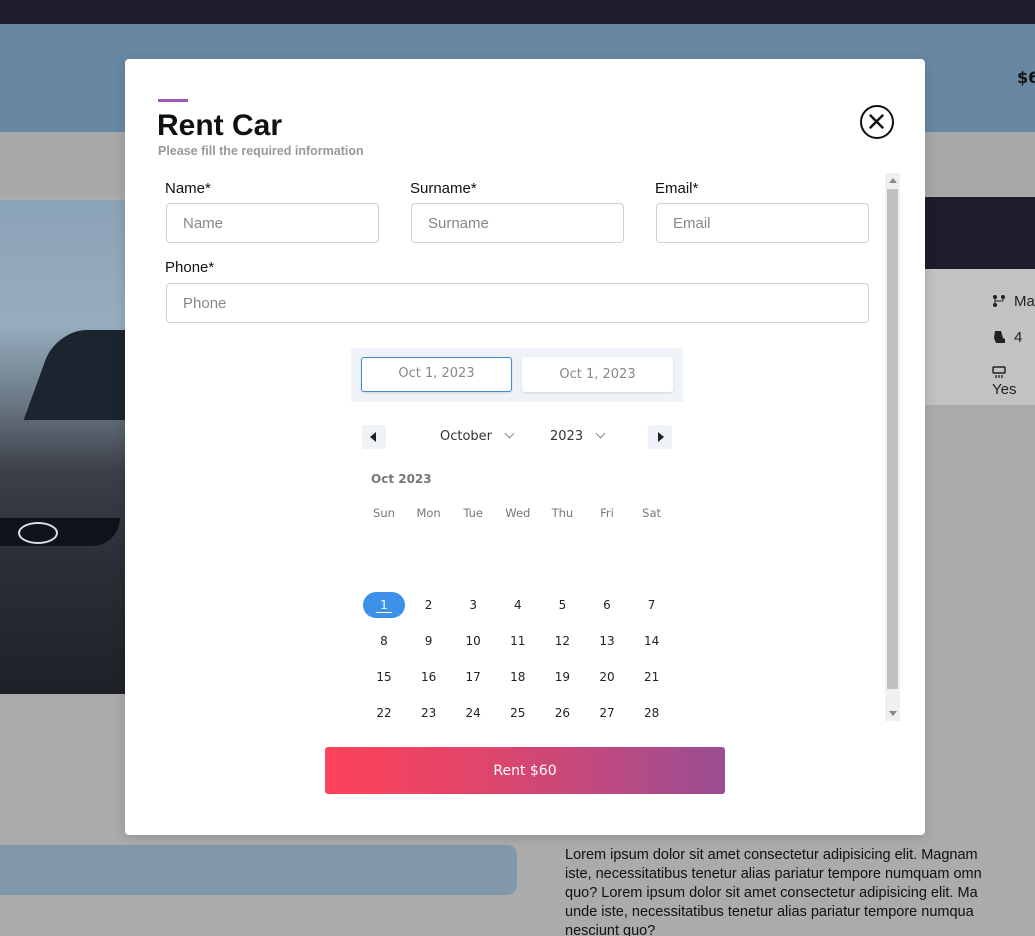  Describe the element at coordinates (518, 710) in the screenshot. I see `calendar-day: 25` at that location.